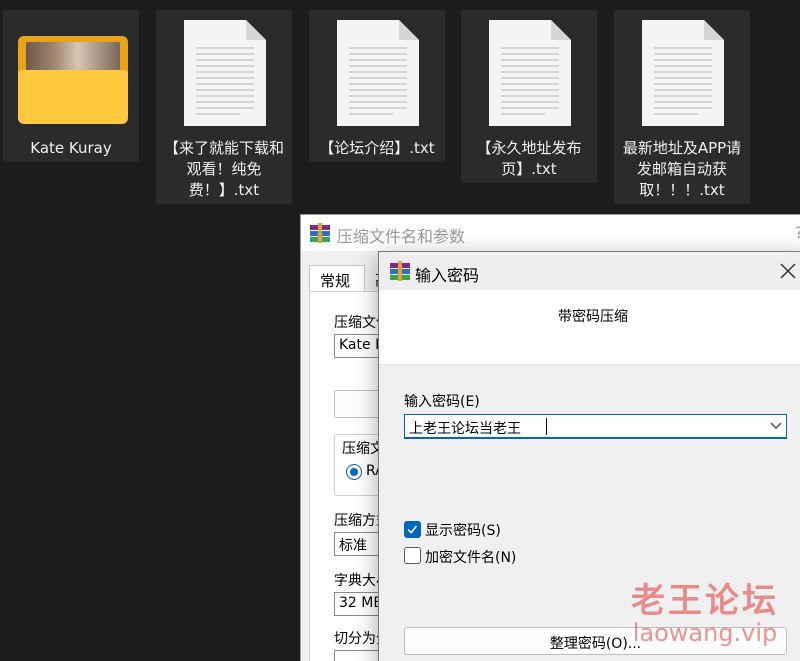 The image size is (800, 661). I want to click on folder-icon, so click(71, 69).